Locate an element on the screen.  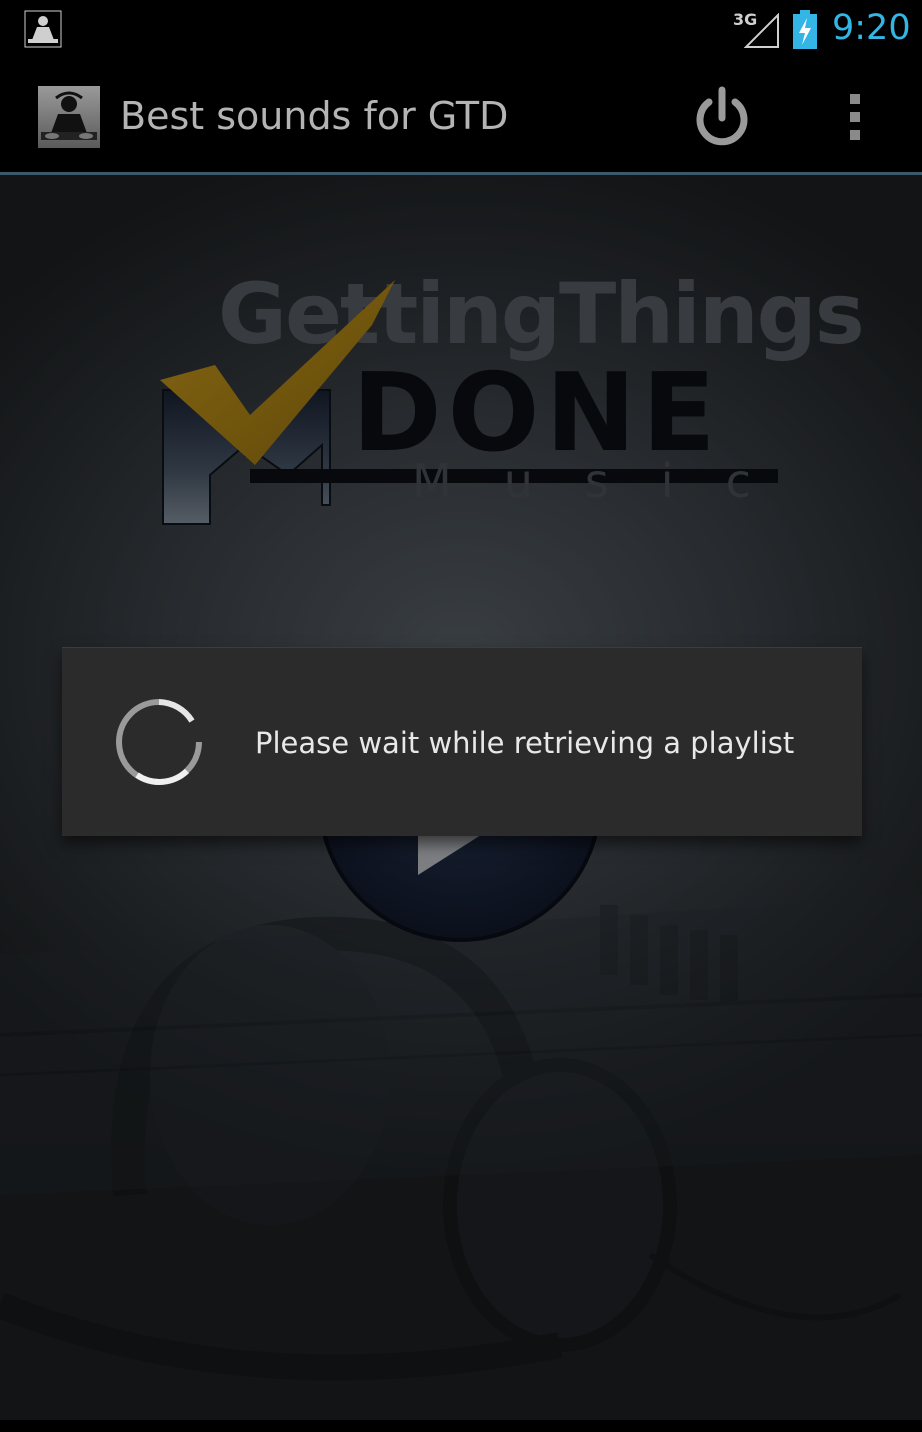
signal-strength-icon is located at coordinates (761, 30).